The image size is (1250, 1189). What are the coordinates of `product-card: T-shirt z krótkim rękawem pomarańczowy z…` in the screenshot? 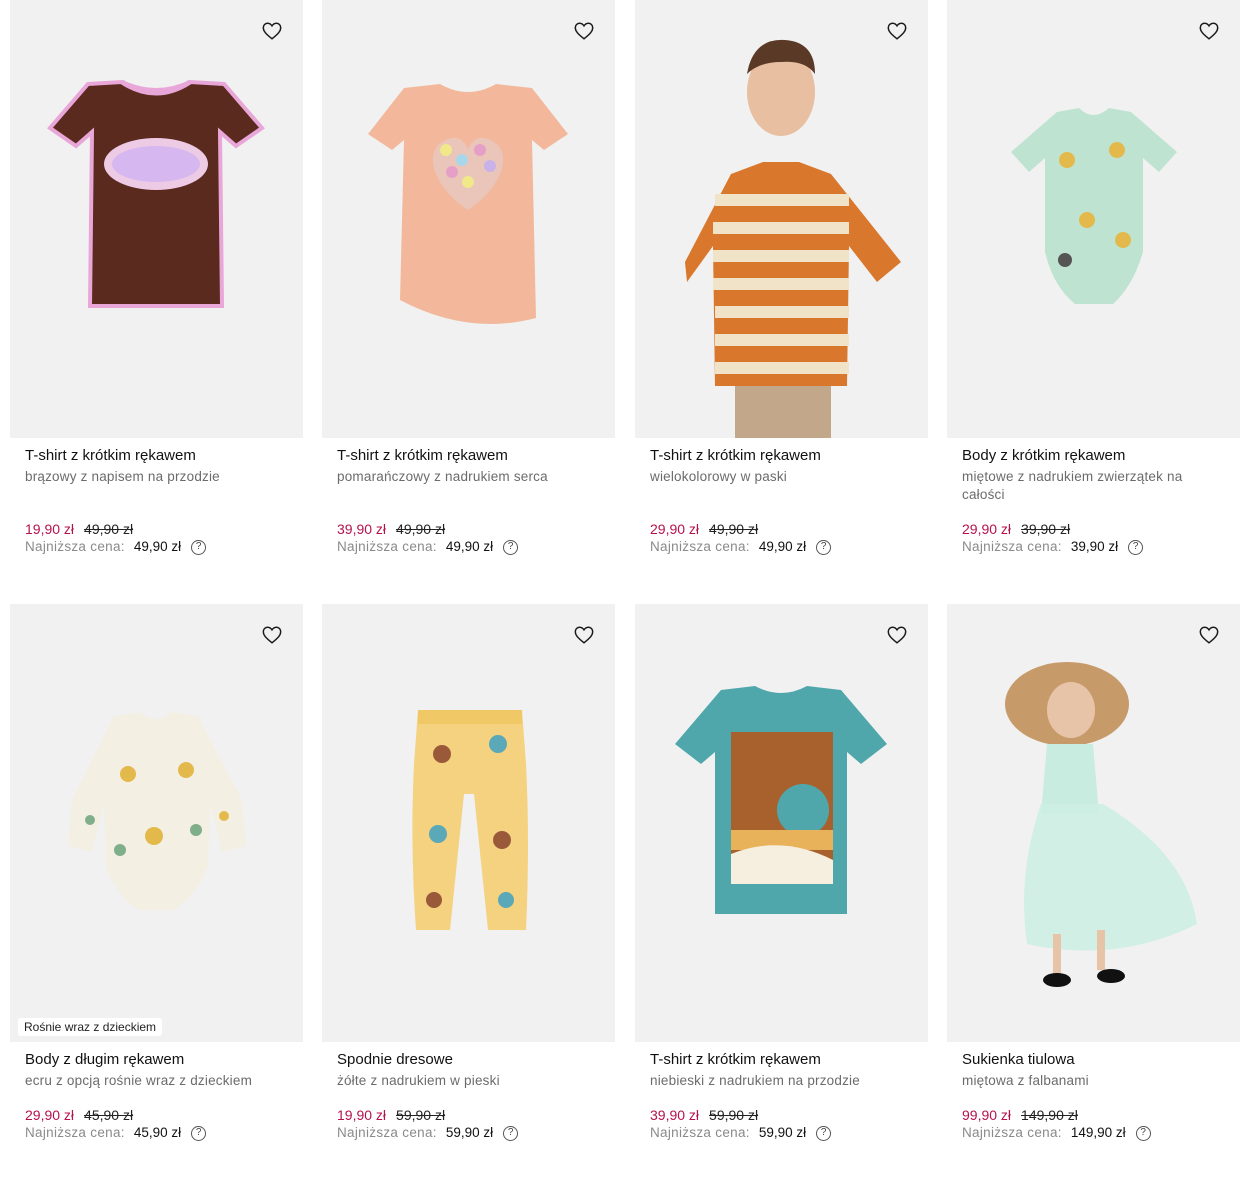 It's located at (468, 278).